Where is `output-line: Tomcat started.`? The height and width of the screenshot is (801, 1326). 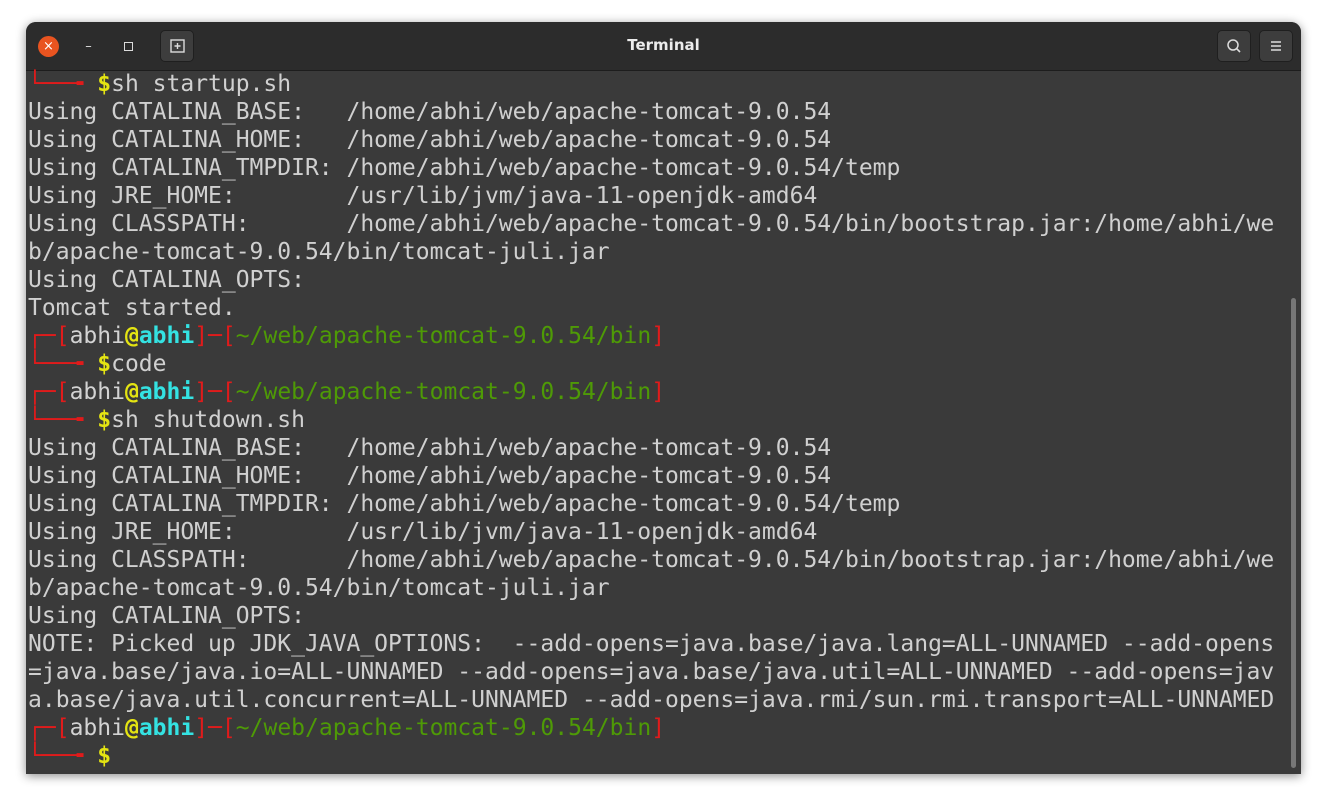 output-line: Tomcat started. is located at coordinates (132, 308).